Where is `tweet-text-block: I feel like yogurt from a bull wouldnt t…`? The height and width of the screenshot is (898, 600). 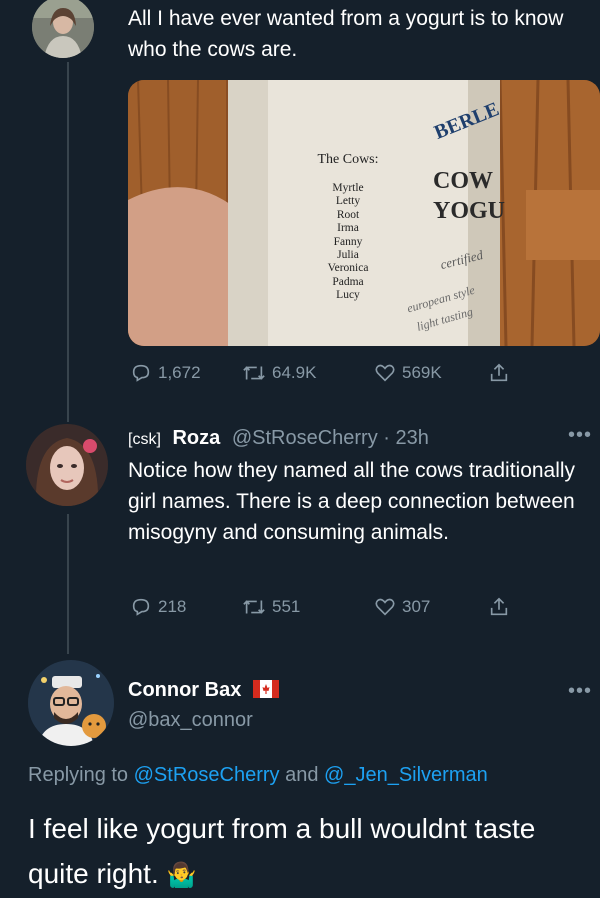 tweet-text-block: I feel like yogurt from a bull wouldnt t… is located at coordinates (308, 852).